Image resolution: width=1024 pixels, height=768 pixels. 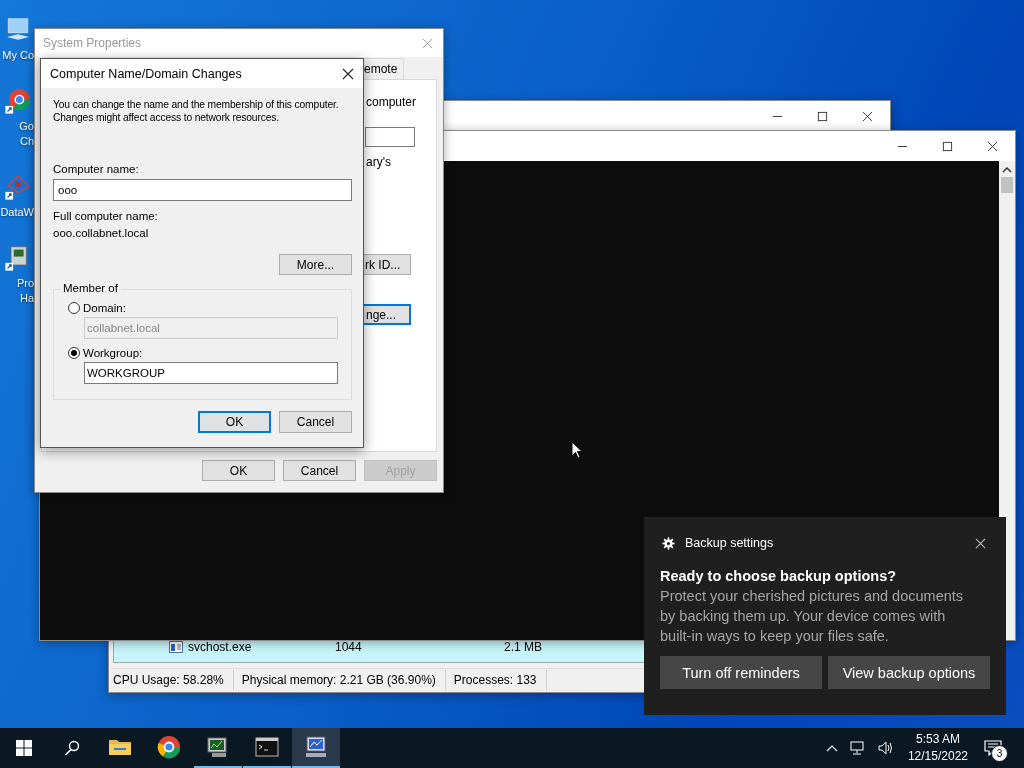 I want to click on settings-icon, so click(x=668, y=543).